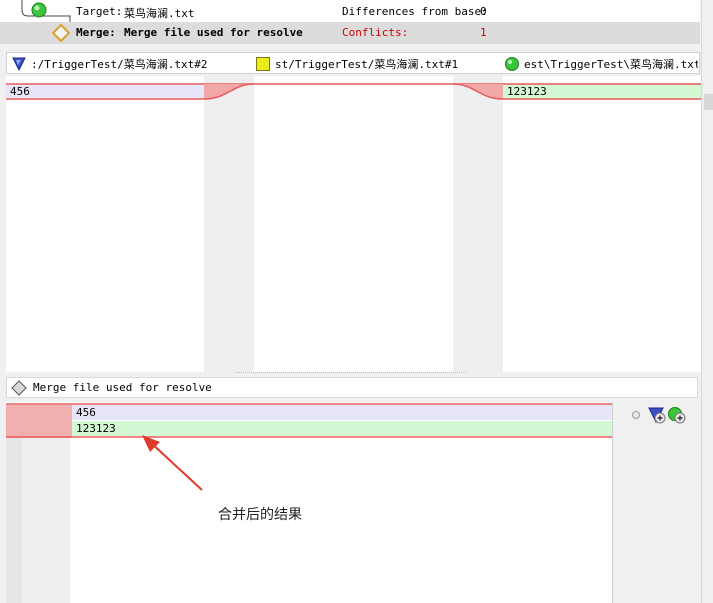 This screenshot has height=603, width=713. What do you see at coordinates (352, 387) in the screenshot?
I see `merge-file-bar: Merge file used for resolve` at bounding box center [352, 387].